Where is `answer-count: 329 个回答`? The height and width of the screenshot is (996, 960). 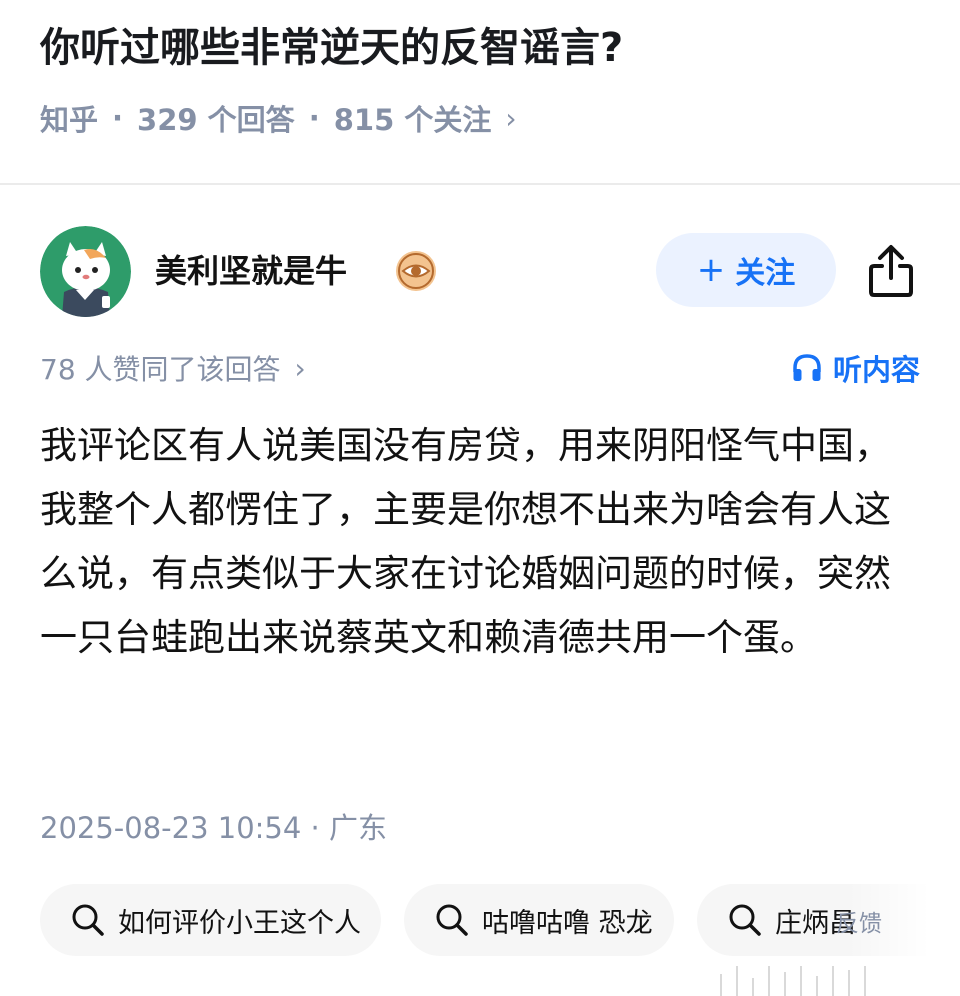 answer-count: 329 个回答 is located at coordinates (216, 120).